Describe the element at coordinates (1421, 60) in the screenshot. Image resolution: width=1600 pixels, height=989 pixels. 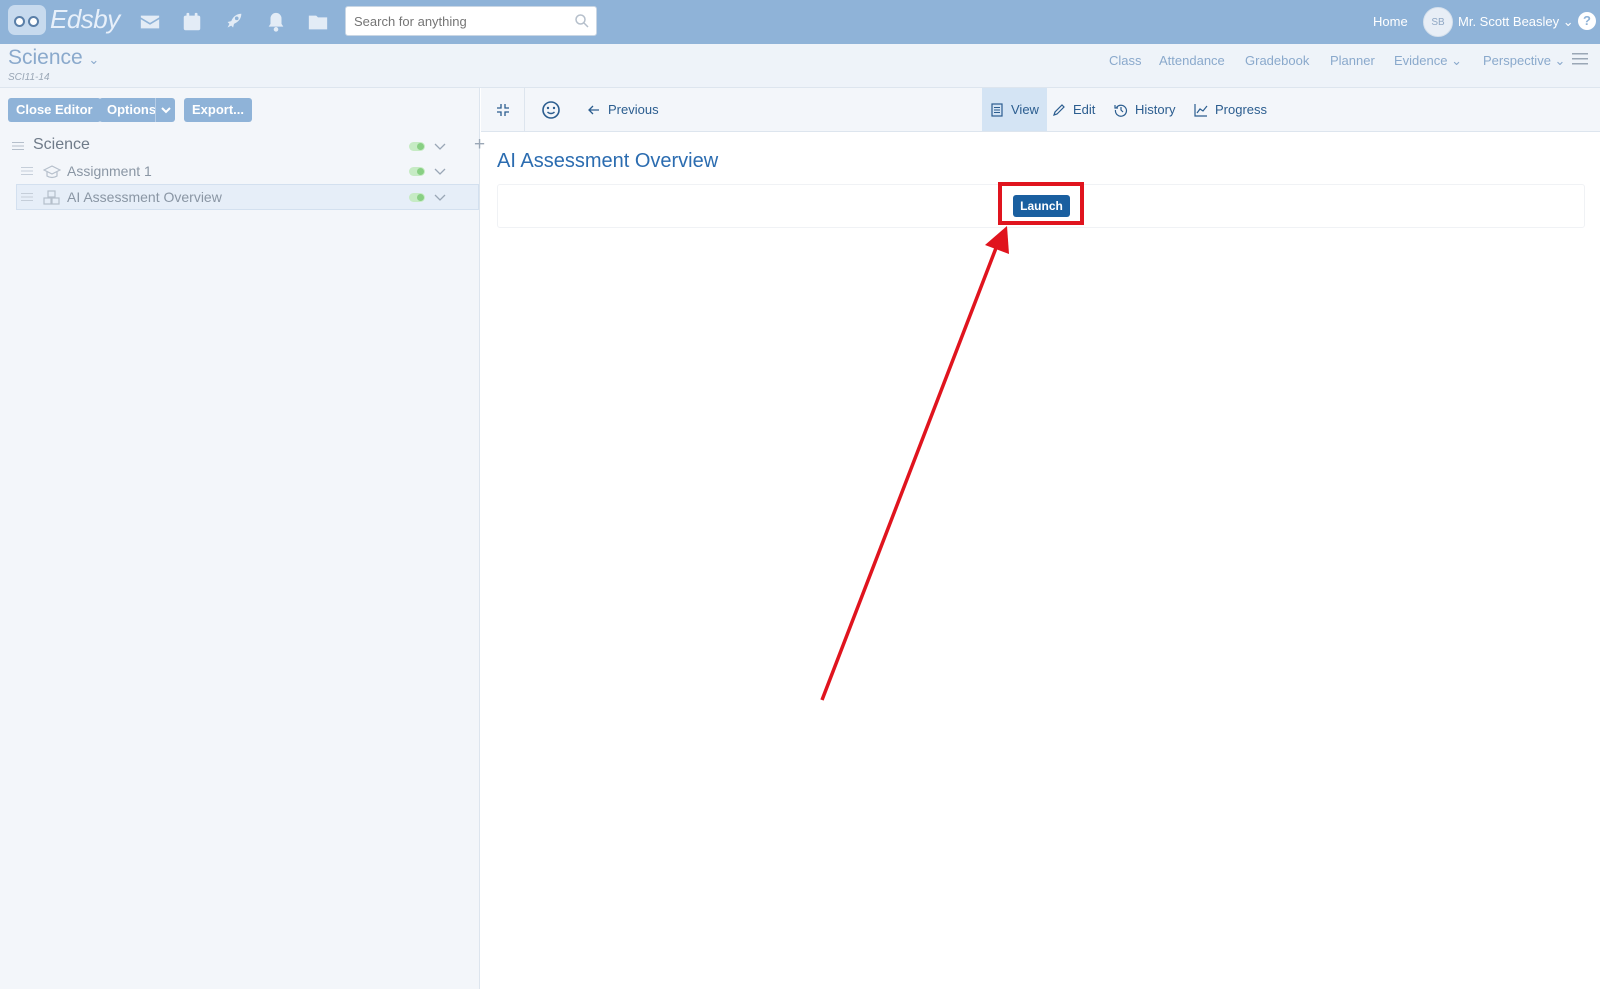
I see `nav-evidence-label: Evidence` at that location.